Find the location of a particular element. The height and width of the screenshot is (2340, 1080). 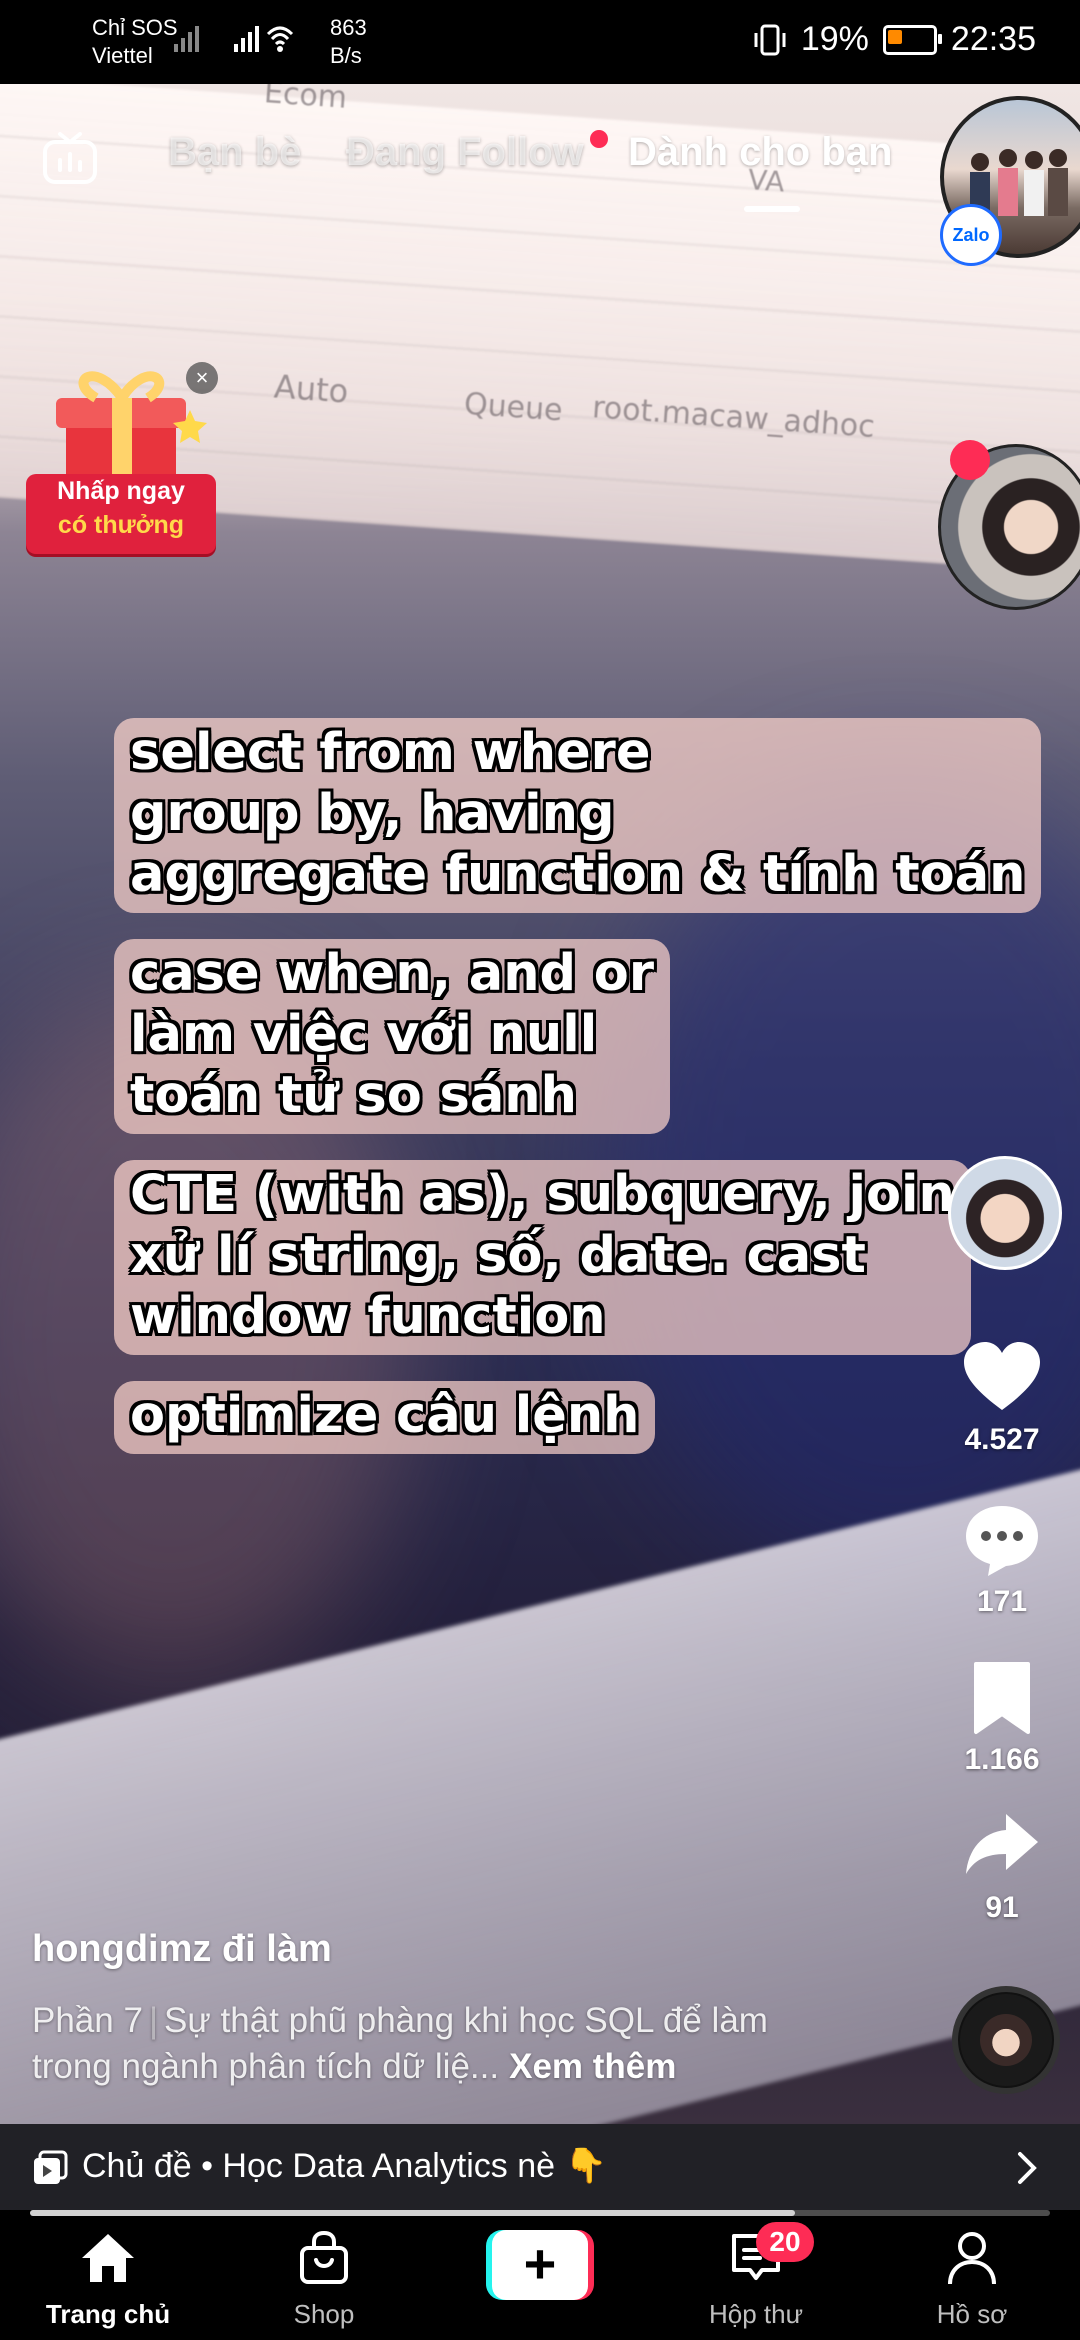

promo-line1: Nhấp ngay is located at coordinates (121, 491).